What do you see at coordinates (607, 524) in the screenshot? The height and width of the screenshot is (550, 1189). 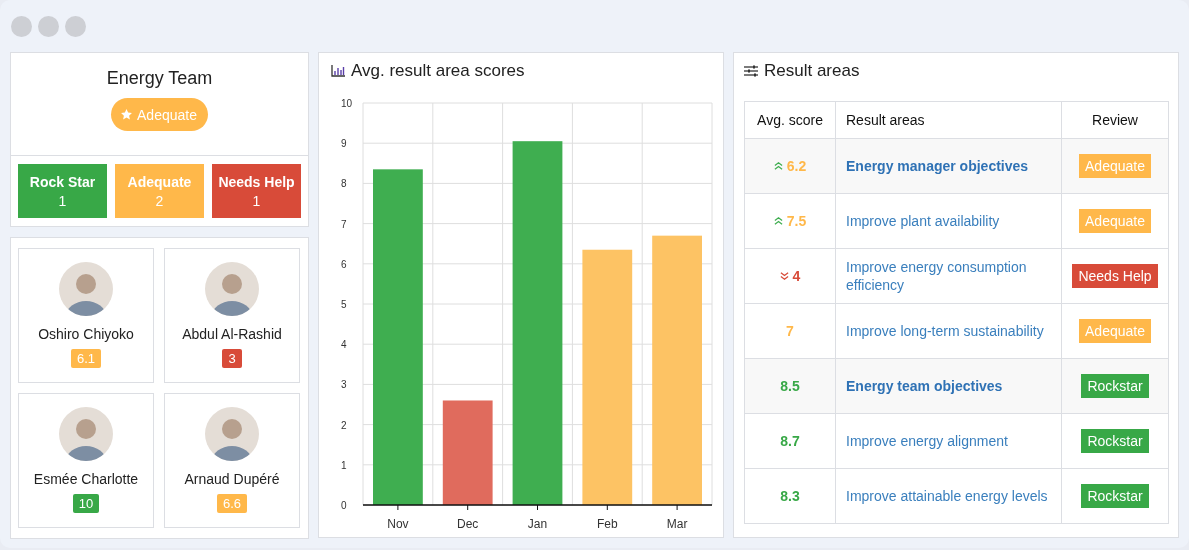 I see `axis-category-label: Feb` at bounding box center [607, 524].